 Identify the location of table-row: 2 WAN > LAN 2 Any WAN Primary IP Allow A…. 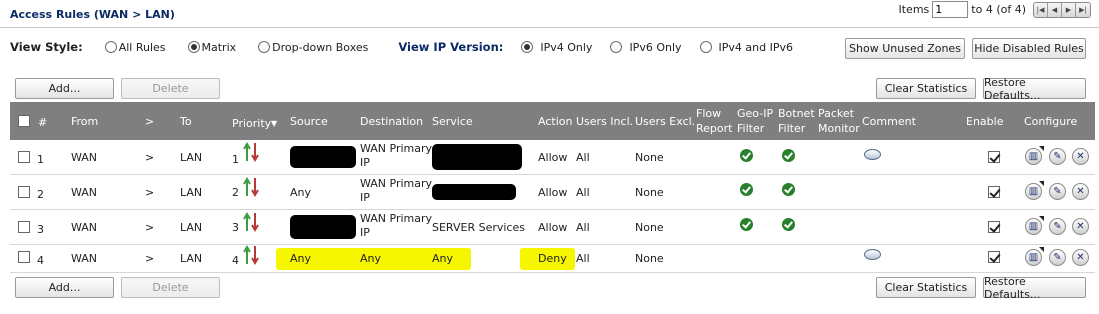
(552, 192).